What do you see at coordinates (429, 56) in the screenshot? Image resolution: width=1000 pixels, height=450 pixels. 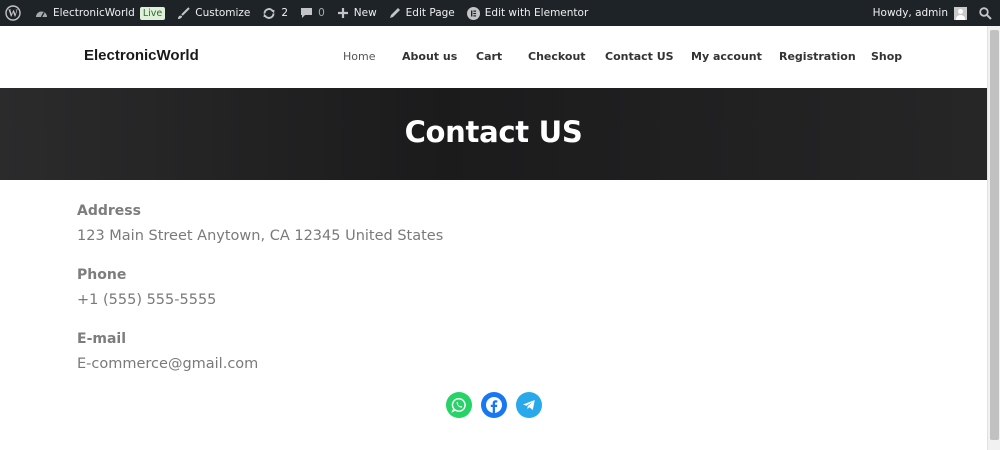 I see `nav-item-about-us: About us` at bounding box center [429, 56].